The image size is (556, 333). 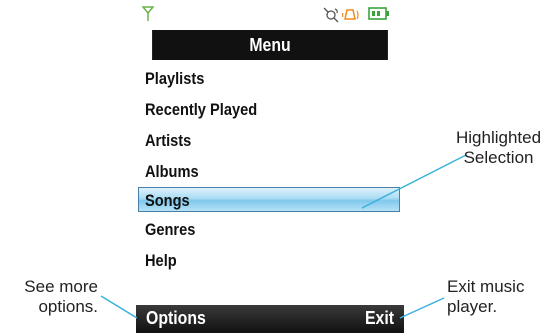 I want to click on exit-callout-line1: Exit music, so click(x=486, y=286).